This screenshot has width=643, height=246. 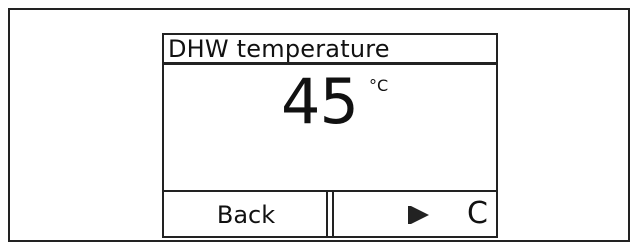 I want to click on title-bar: DHW temperature, so click(x=330, y=50).